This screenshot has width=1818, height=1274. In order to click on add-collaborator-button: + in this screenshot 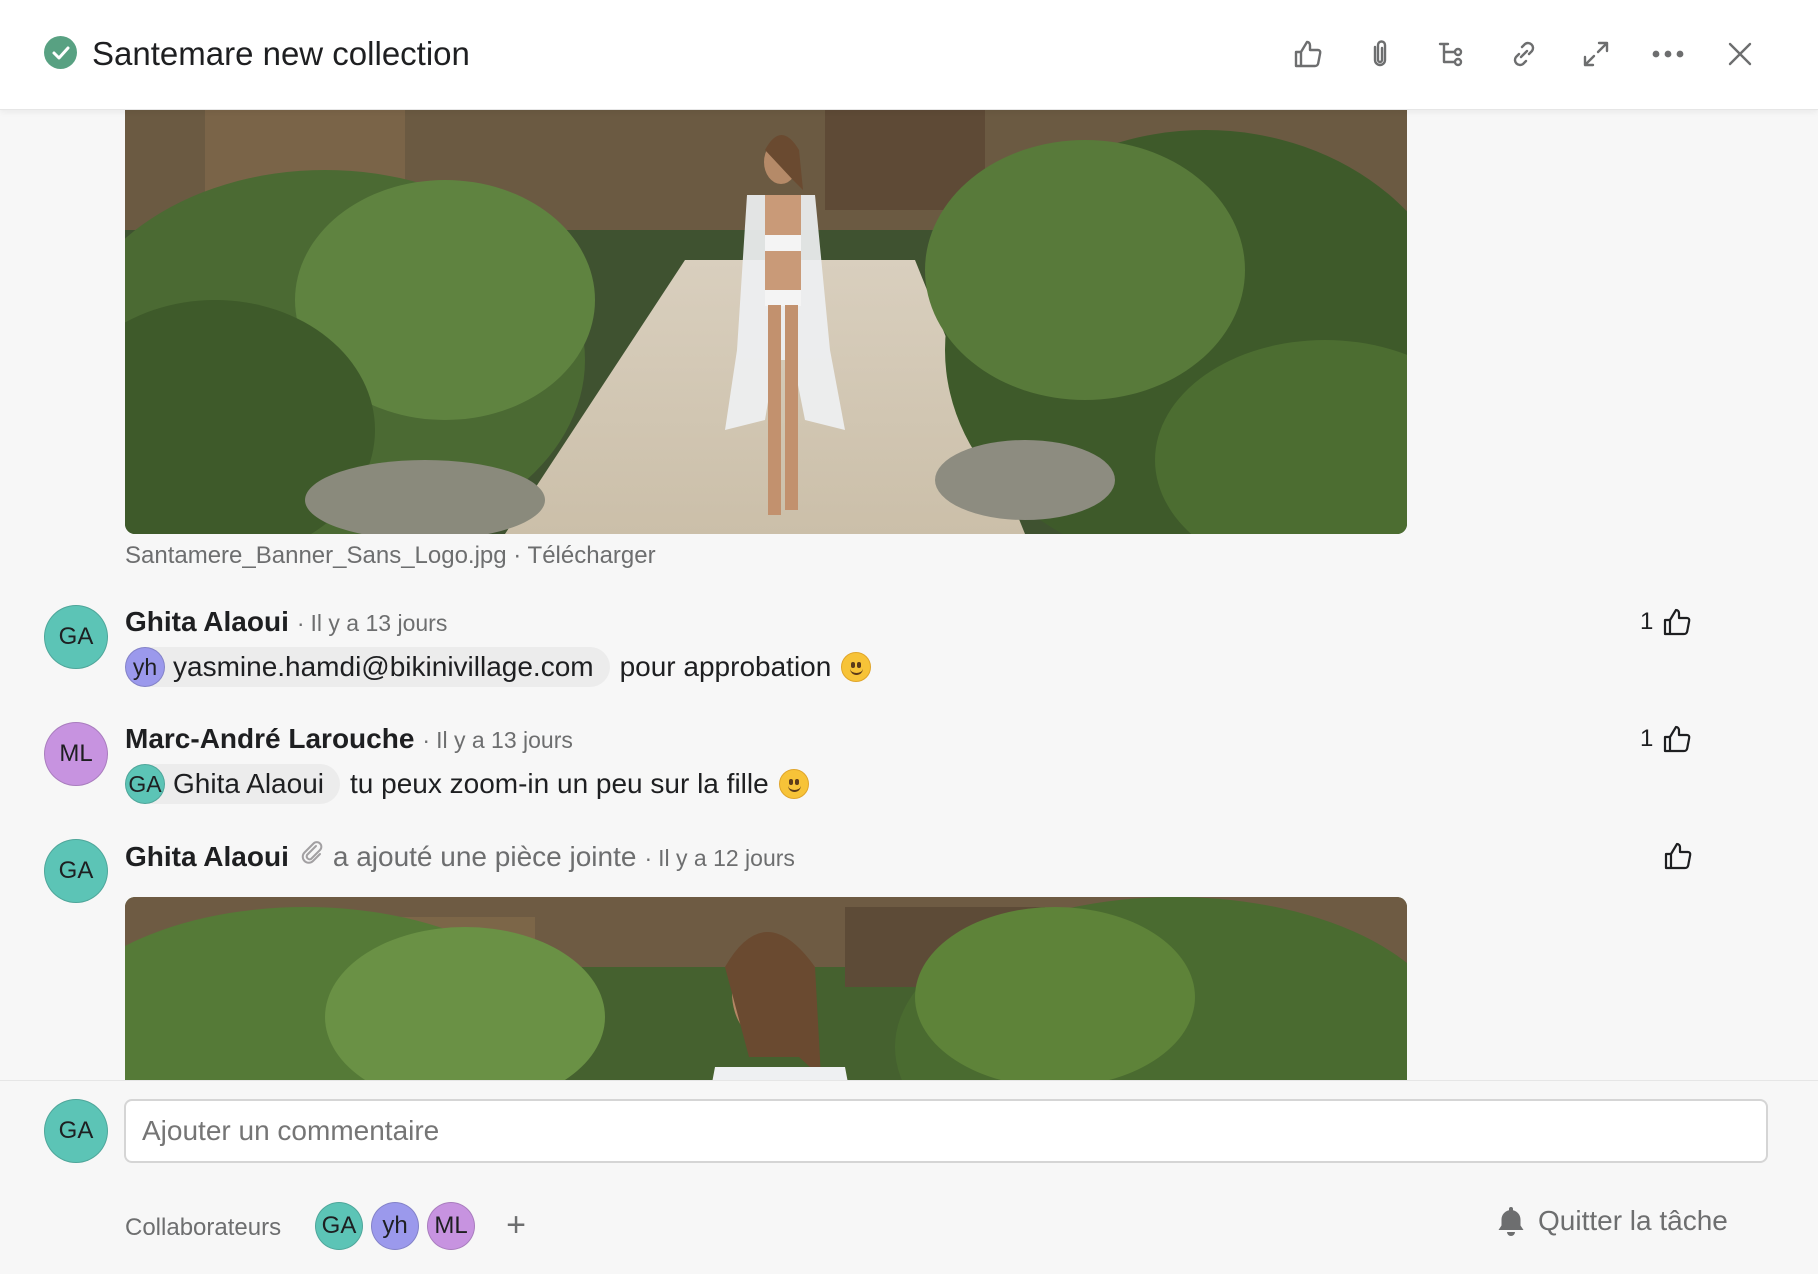, I will do `click(516, 1225)`.